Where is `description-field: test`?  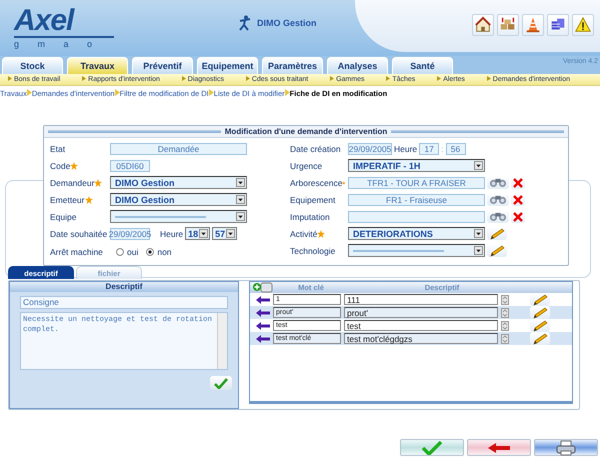 description-field: test is located at coordinates (421, 325).